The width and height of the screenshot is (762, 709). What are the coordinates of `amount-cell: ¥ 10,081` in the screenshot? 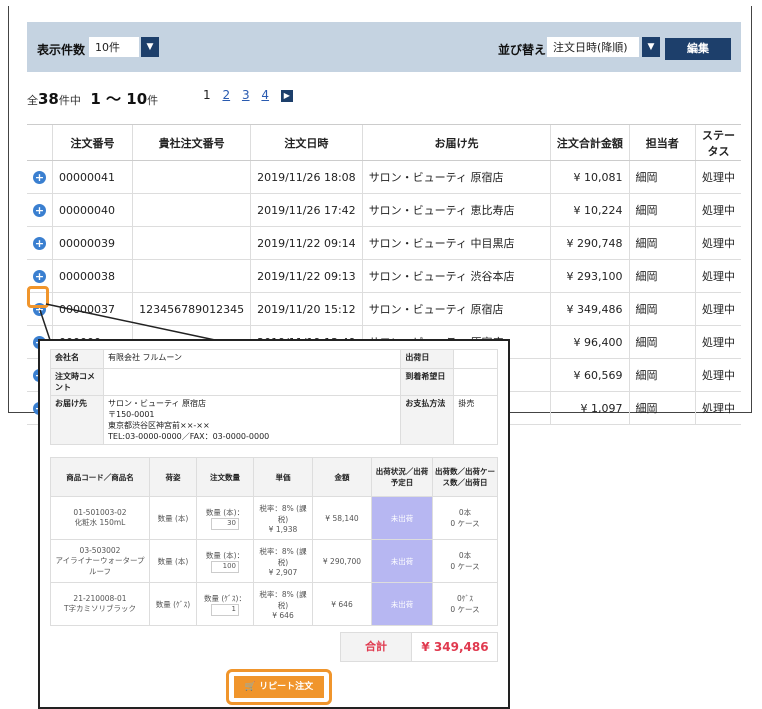 It's located at (590, 177).